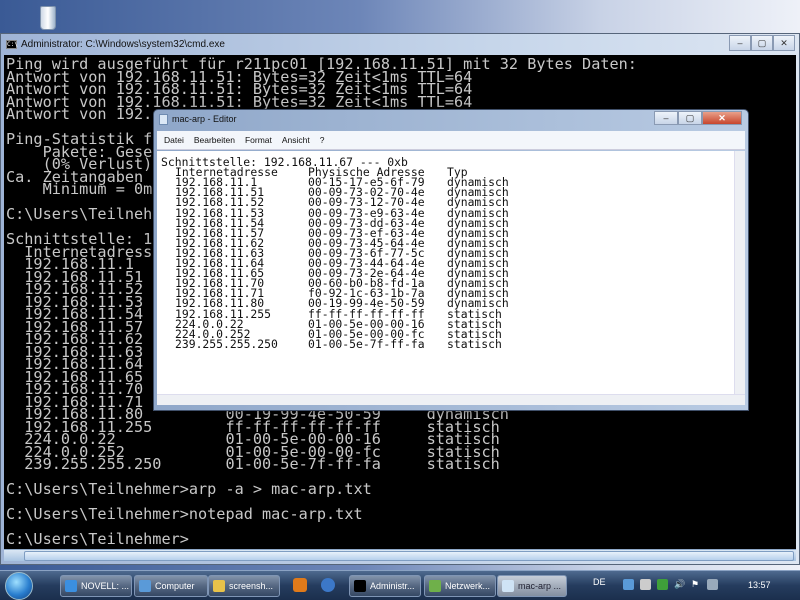 This screenshot has width=800, height=600. Describe the element at coordinates (48, 18) in the screenshot. I see `recycle-bin-icon` at that location.